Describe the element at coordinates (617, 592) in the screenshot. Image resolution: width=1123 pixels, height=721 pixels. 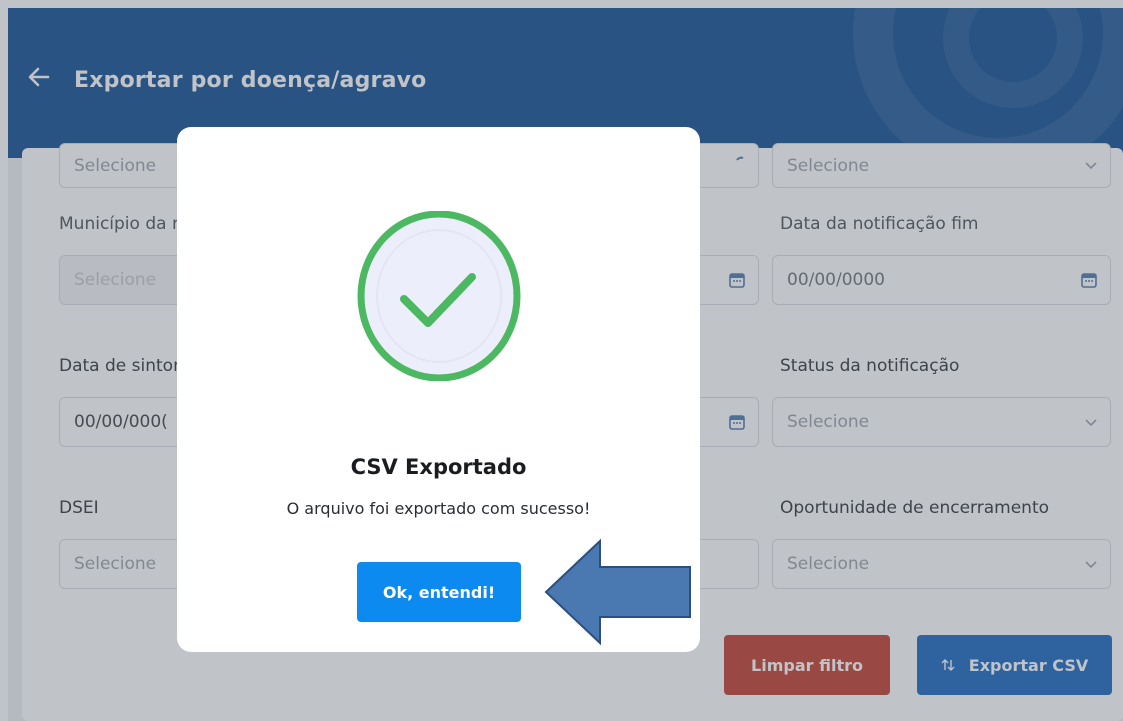
I see `annotation-arrow` at that location.